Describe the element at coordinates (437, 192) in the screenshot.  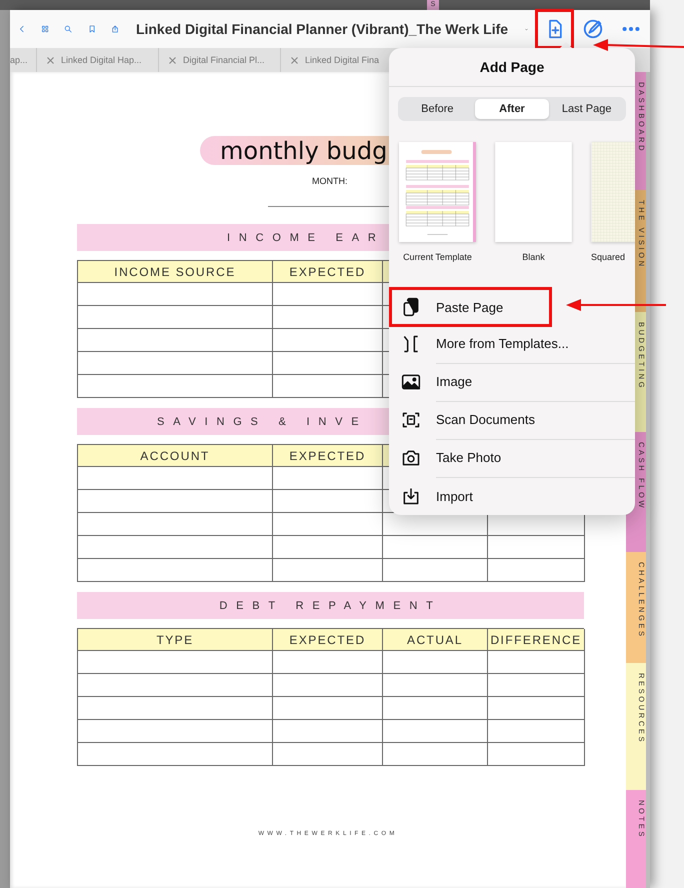
I see `template-thumbnail-drawing` at that location.